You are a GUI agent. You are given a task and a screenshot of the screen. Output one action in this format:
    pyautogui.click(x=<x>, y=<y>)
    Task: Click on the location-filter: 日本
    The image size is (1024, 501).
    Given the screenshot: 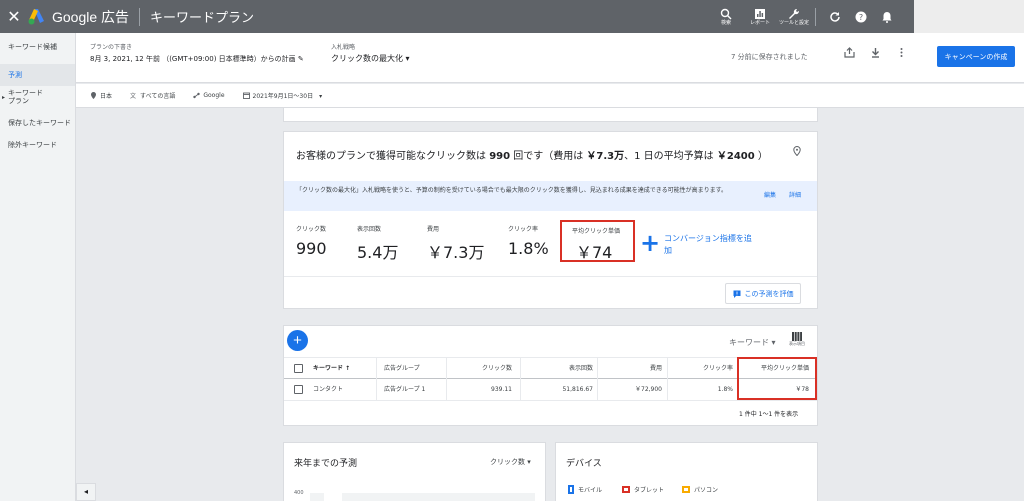 What is the action you would take?
    pyautogui.click(x=101, y=95)
    